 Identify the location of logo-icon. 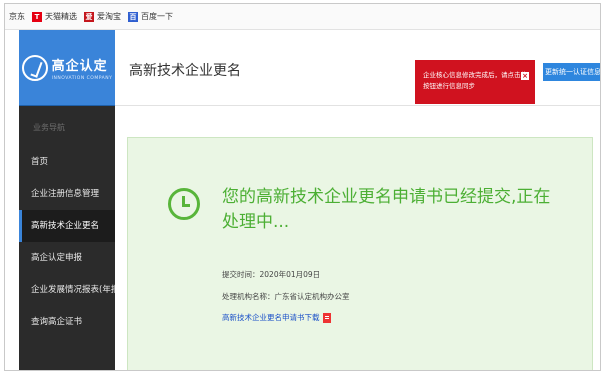
(34, 67).